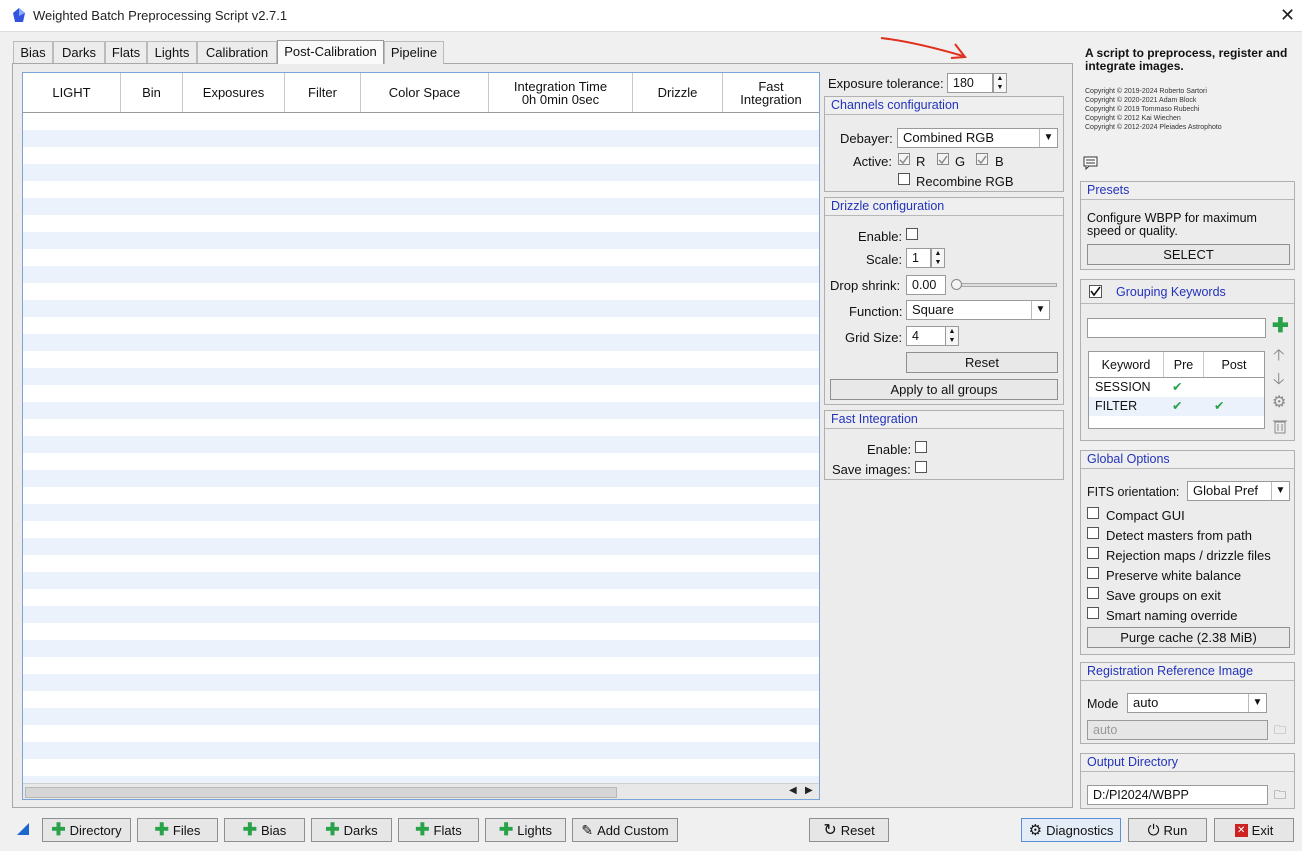  What do you see at coordinates (1093, 593) in the screenshot?
I see `save-groups-checkbox` at bounding box center [1093, 593].